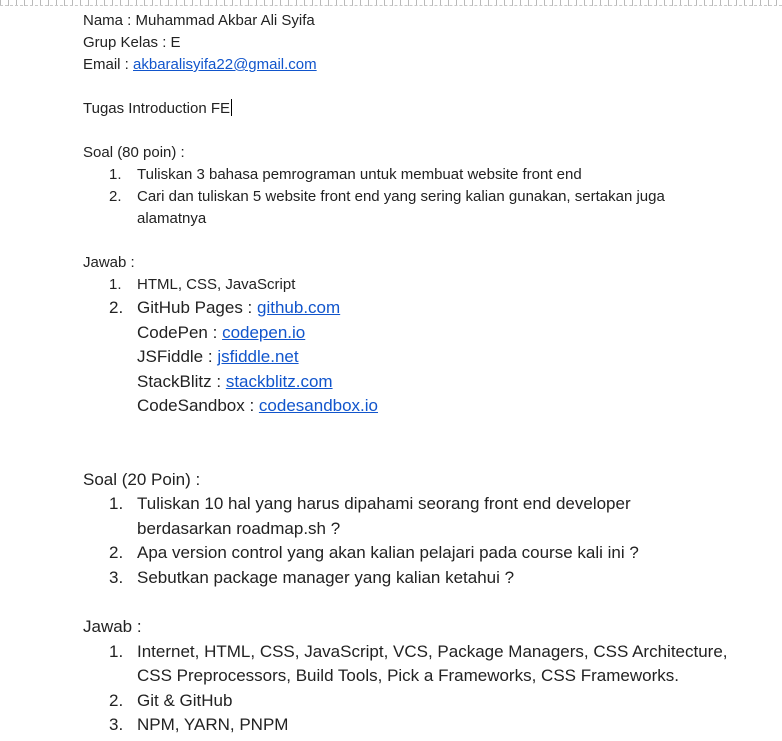 Image resolution: width=782 pixels, height=741 pixels. Describe the element at coordinates (108, 64) in the screenshot. I see `email-label: Email :` at that location.